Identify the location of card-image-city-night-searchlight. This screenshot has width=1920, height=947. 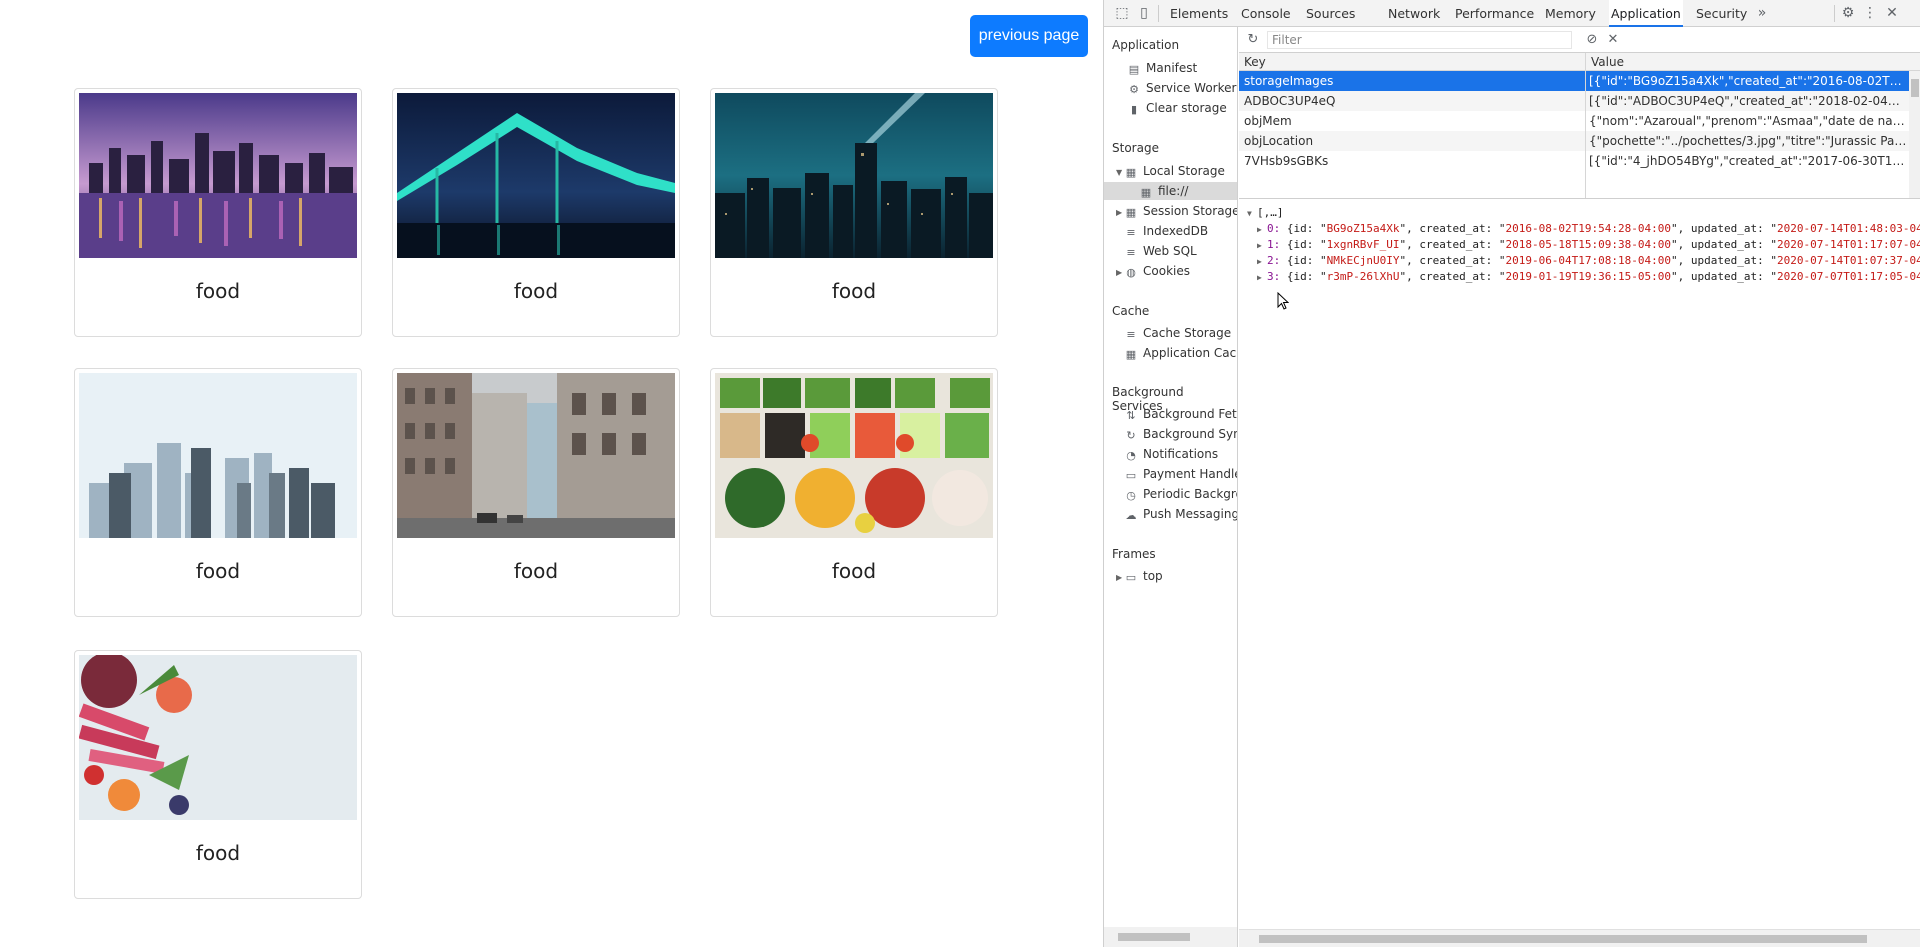
(854, 175).